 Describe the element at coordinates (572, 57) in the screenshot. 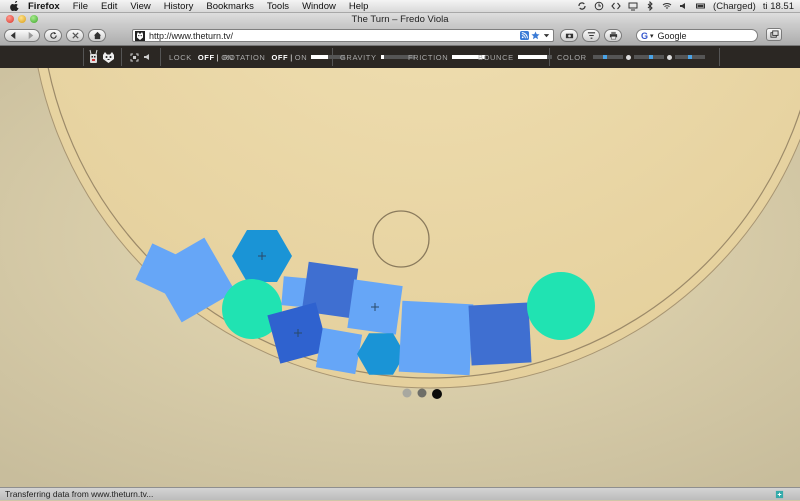

I see `color-label: COLOR` at that location.